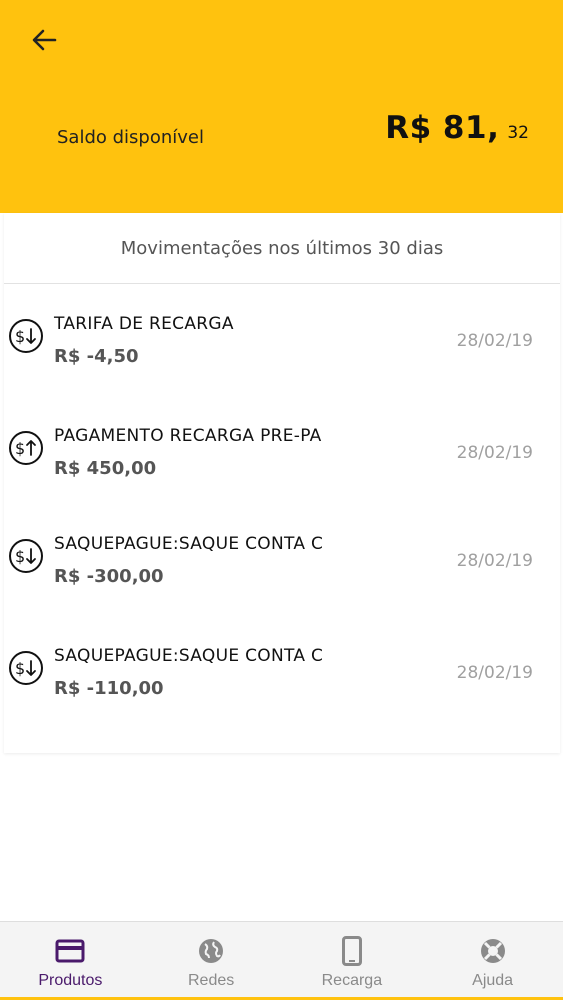 The image size is (563, 1000). What do you see at coordinates (211, 980) in the screenshot?
I see `nav-label: Redes` at bounding box center [211, 980].